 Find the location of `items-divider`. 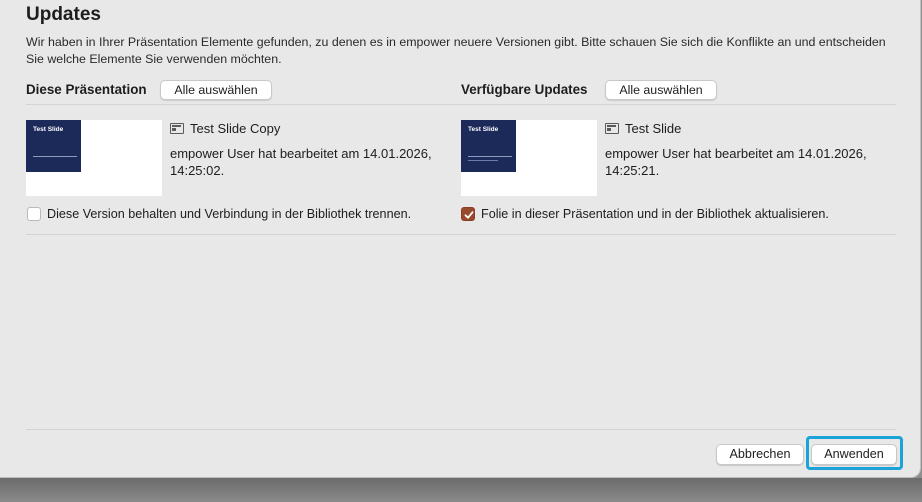

items-divider is located at coordinates (461, 234).